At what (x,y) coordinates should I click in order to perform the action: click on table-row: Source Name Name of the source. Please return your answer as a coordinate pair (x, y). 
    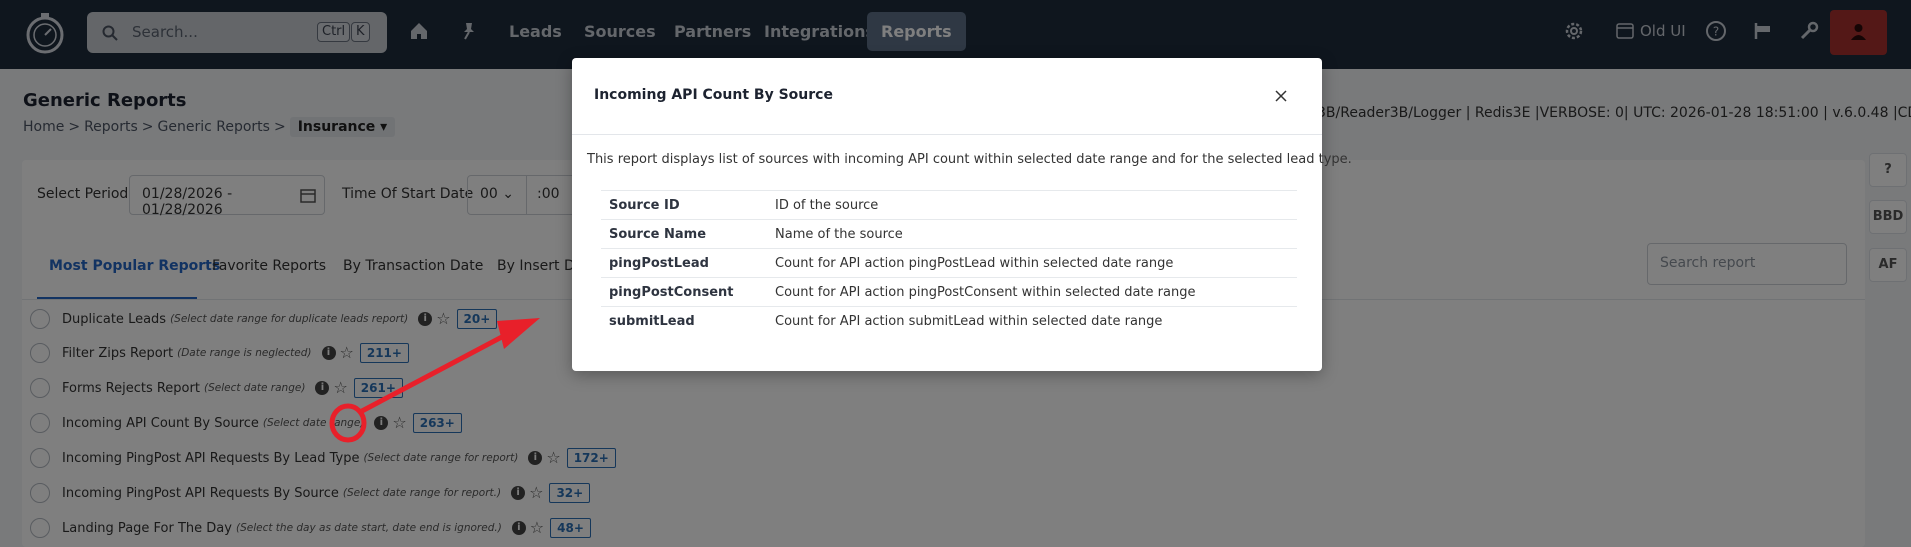
    Looking at the image, I should click on (949, 234).